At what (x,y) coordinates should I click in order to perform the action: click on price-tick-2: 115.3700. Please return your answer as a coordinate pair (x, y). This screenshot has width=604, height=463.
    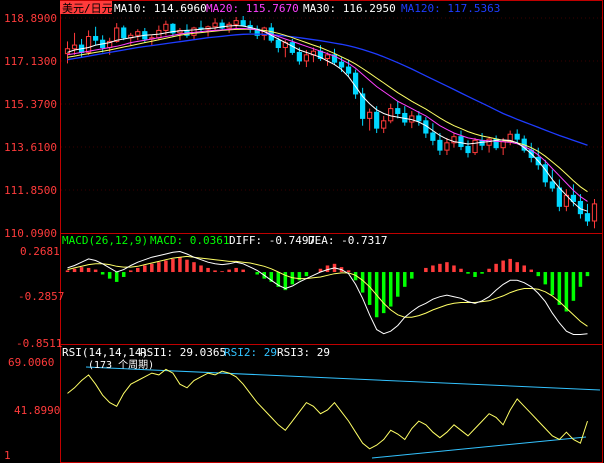
    Looking at the image, I should click on (30, 104).